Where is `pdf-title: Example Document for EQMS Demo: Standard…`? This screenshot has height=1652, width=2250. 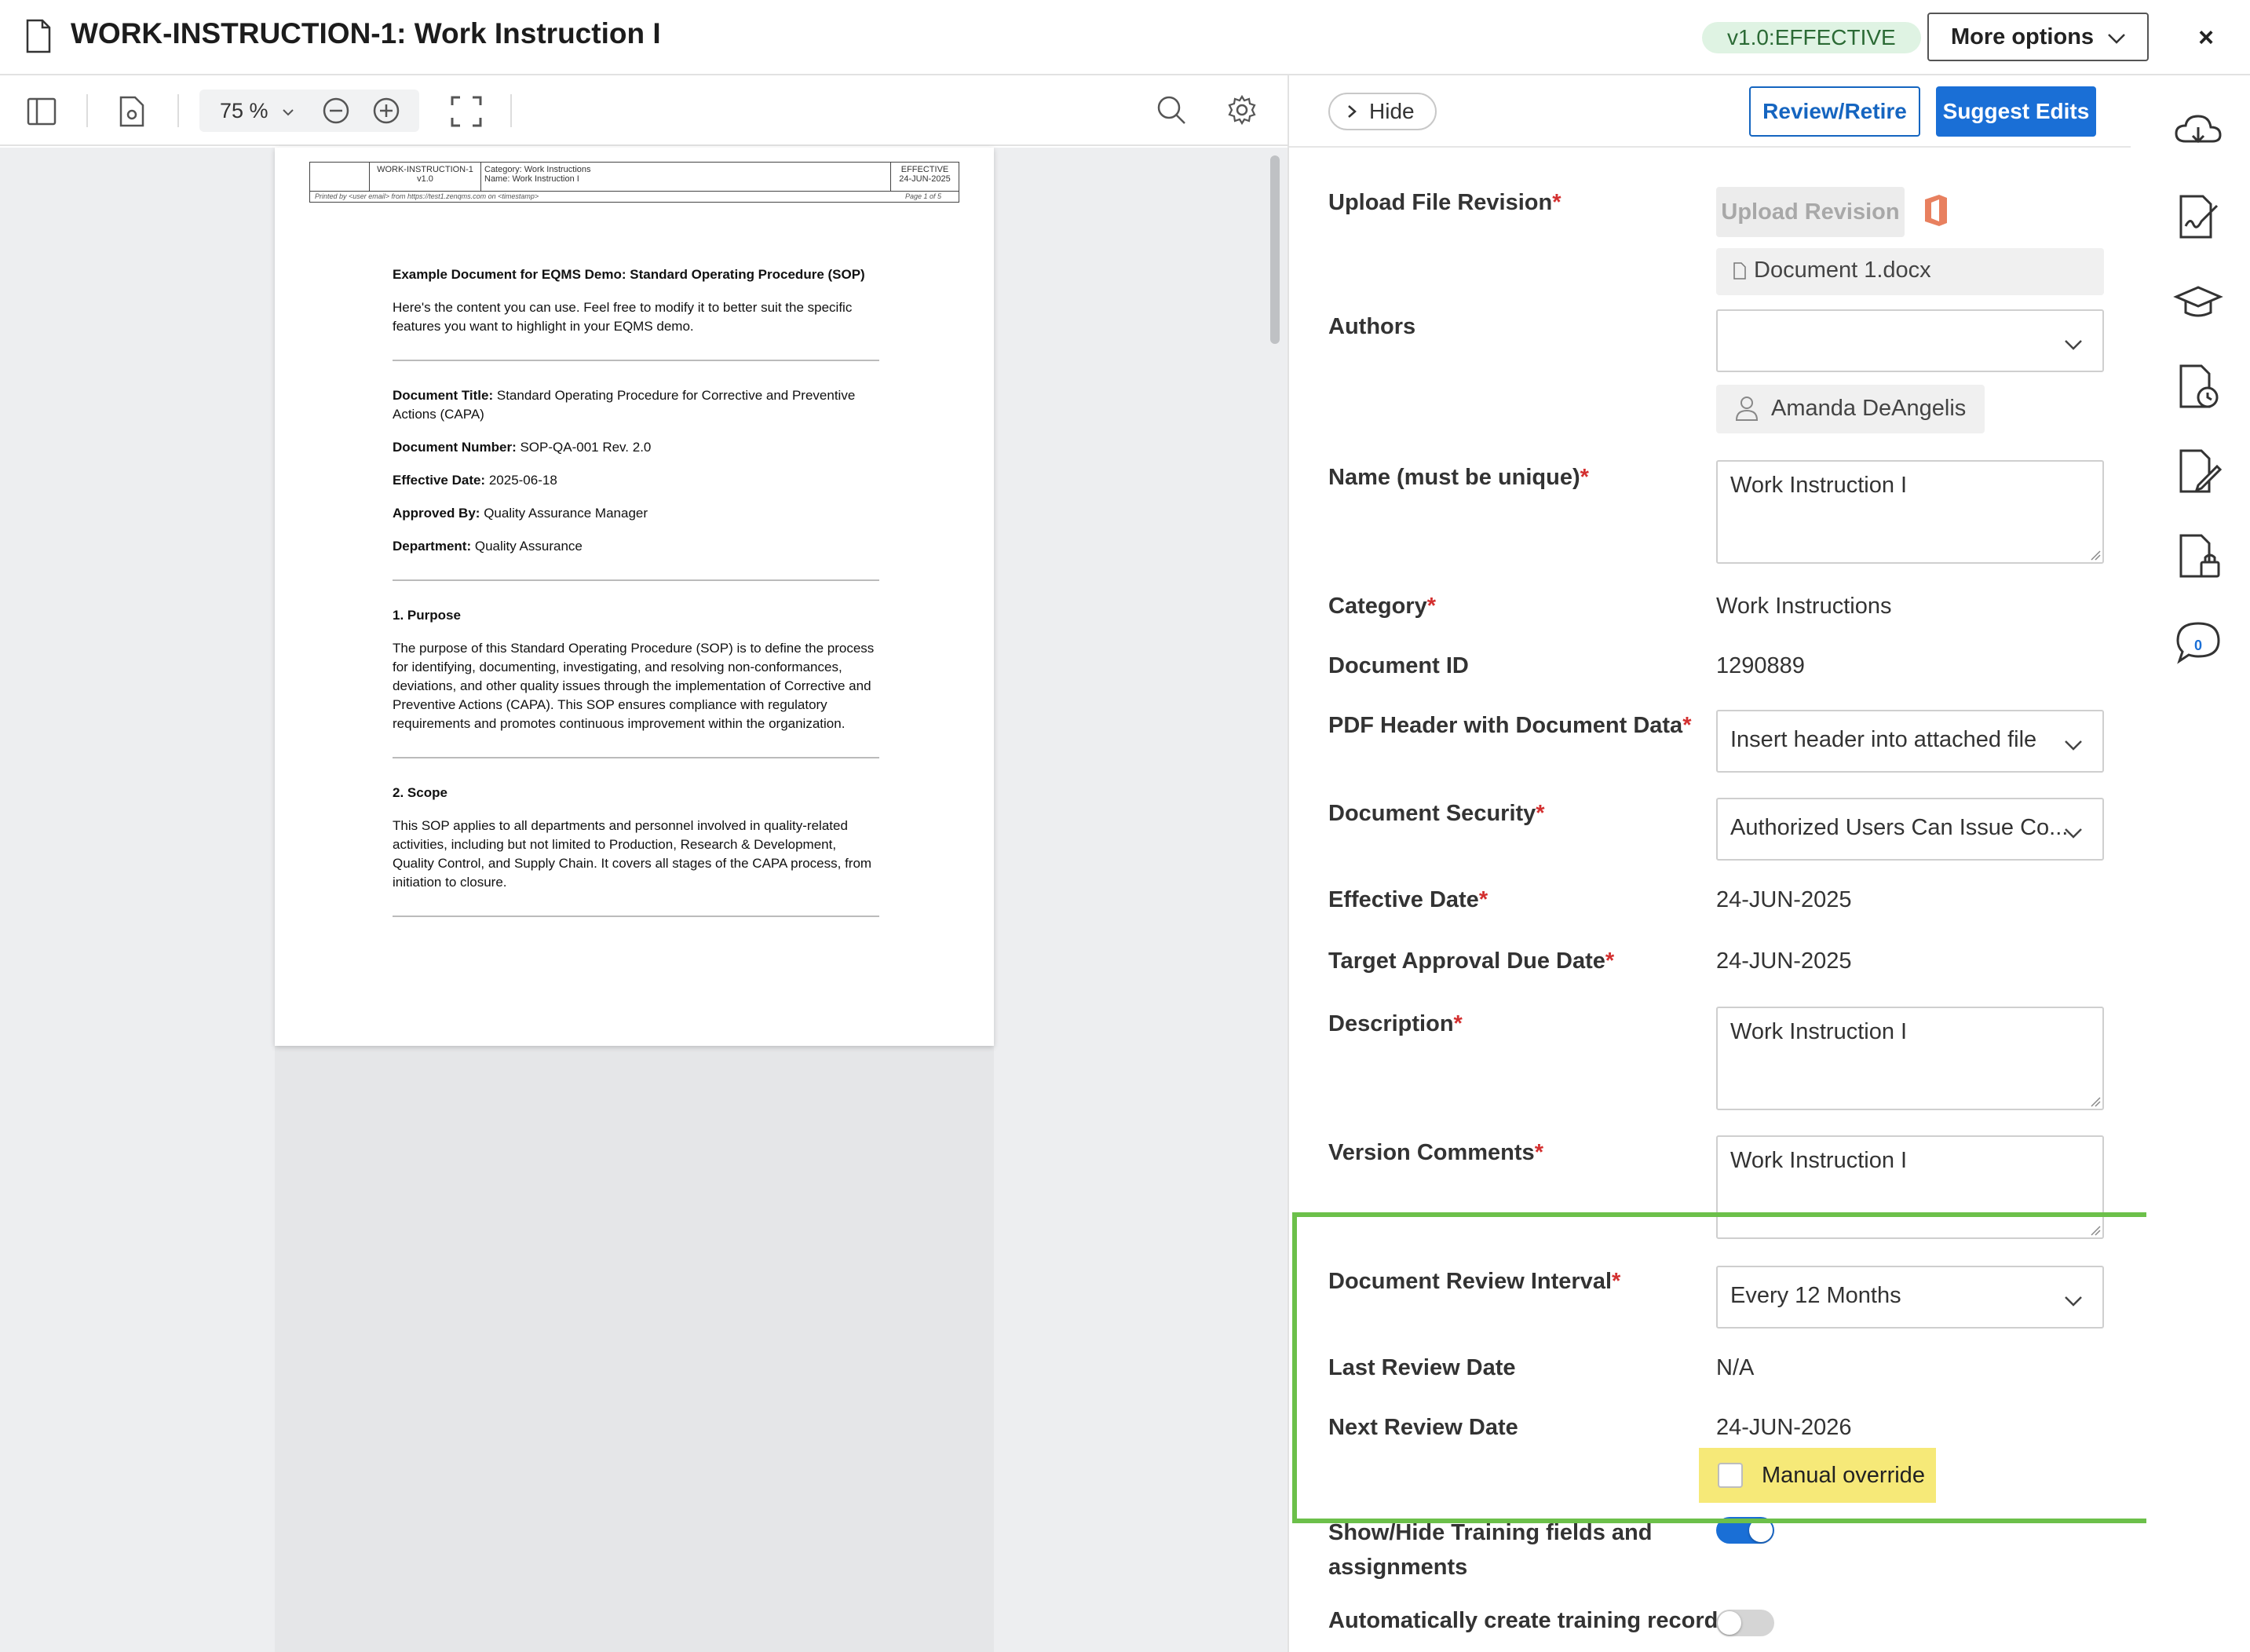
pdf-title: Example Document for EQMS Demo: Standard… is located at coordinates (629, 274).